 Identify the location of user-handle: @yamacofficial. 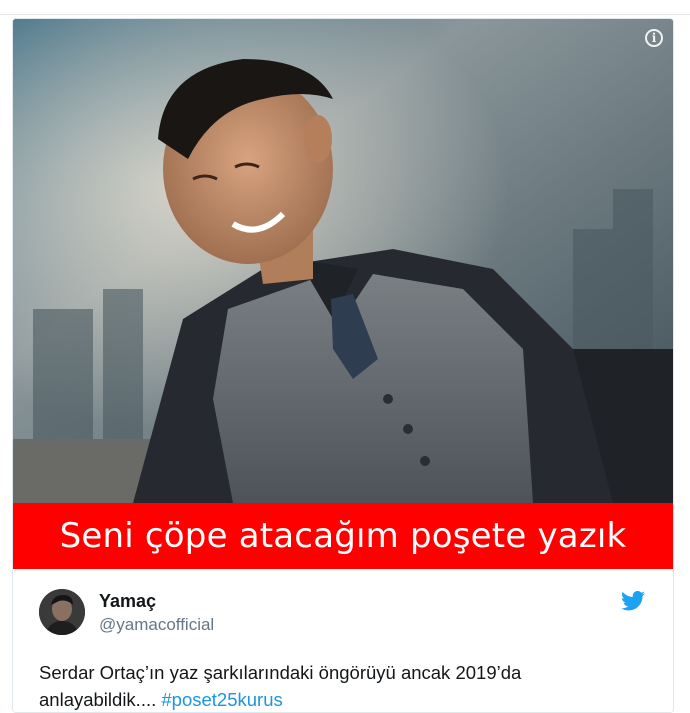
(156, 625).